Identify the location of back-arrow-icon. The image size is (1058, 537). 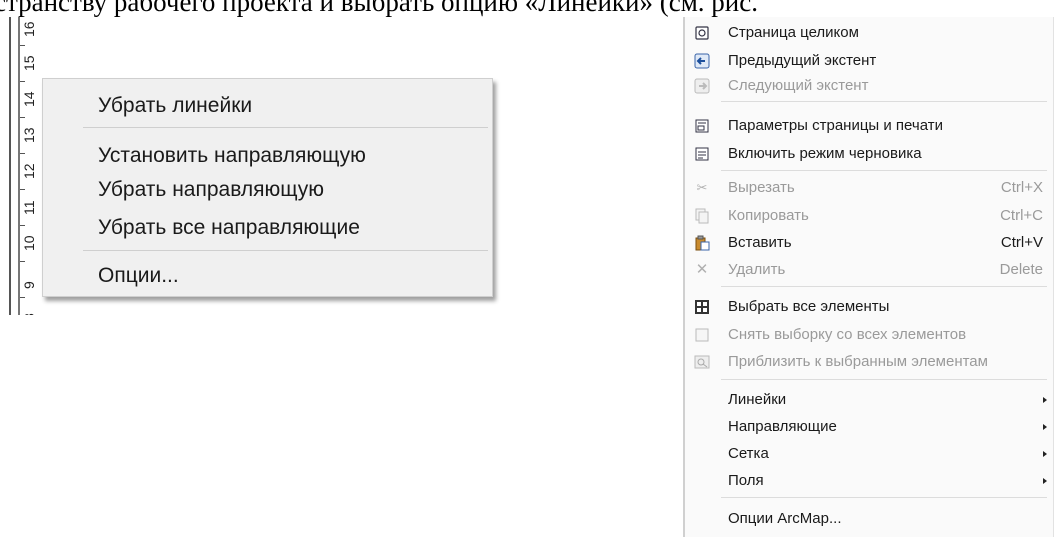
(702, 61).